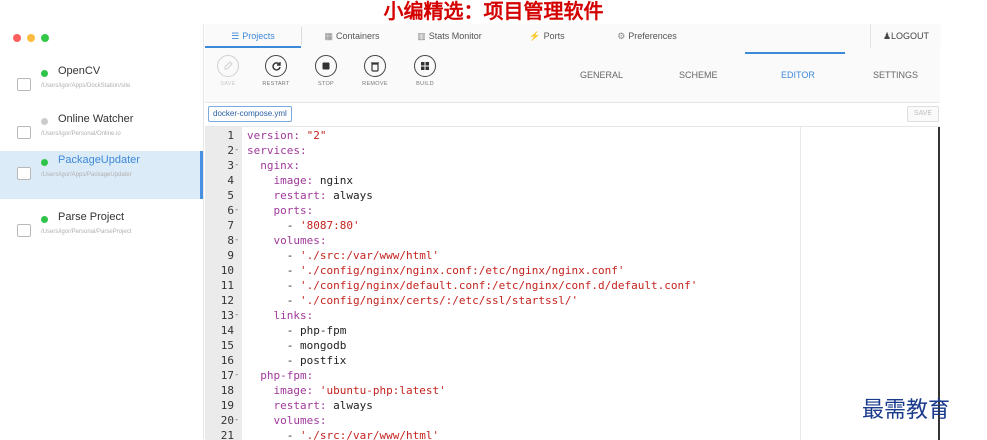 The width and height of the screenshot is (987, 440). I want to click on code-line: 18 image: 'ubuntu-php:latest', so click(572, 390).